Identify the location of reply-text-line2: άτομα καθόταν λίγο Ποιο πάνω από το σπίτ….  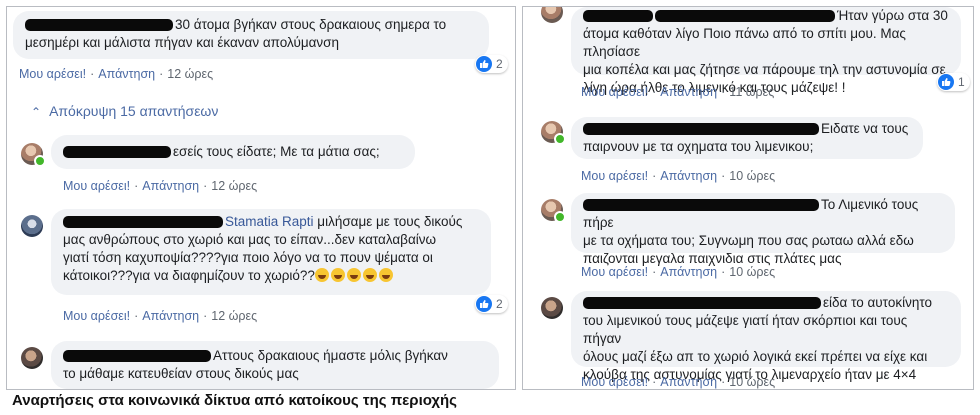
(744, 42).